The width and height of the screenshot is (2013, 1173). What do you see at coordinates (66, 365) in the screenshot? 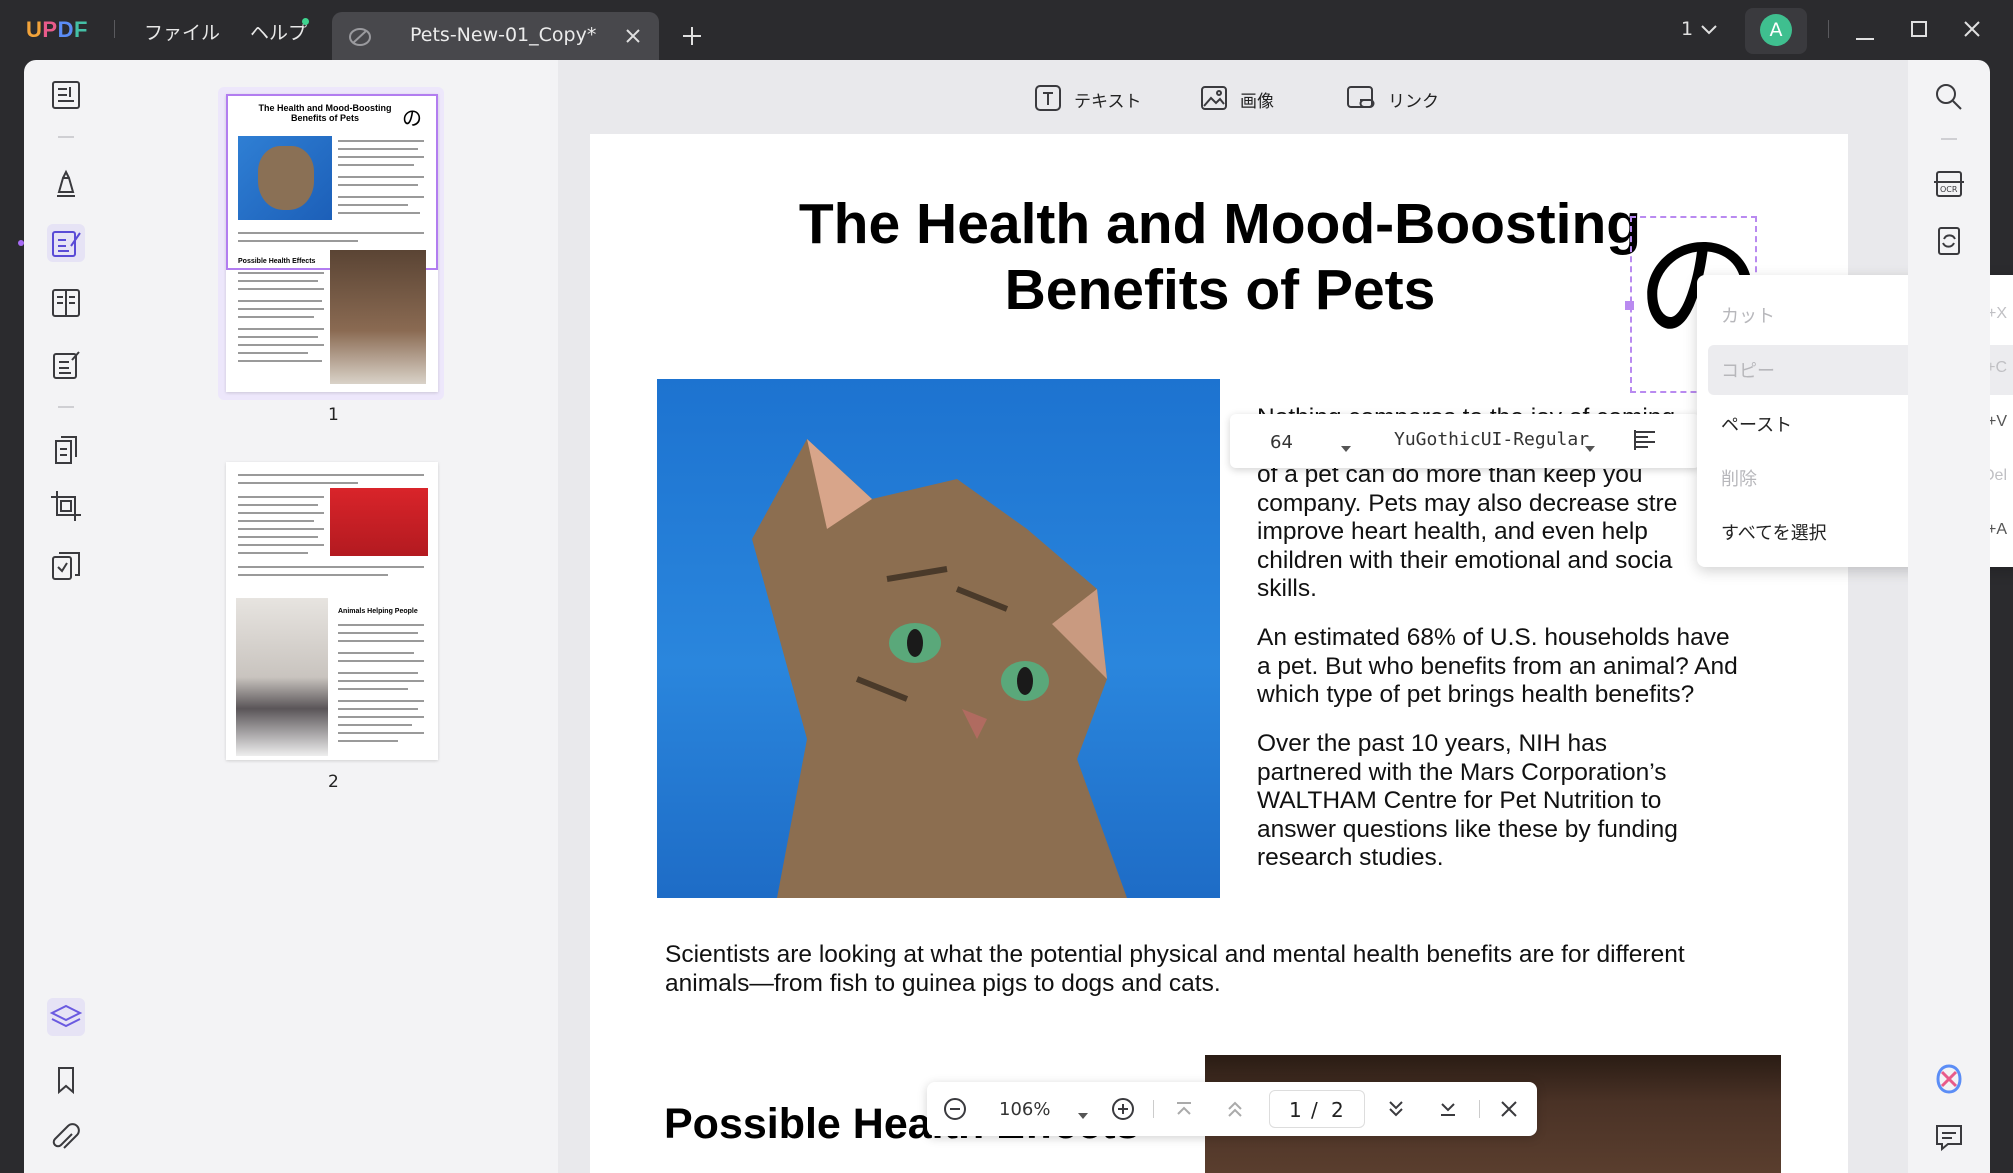
I see `form-icon` at bounding box center [66, 365].